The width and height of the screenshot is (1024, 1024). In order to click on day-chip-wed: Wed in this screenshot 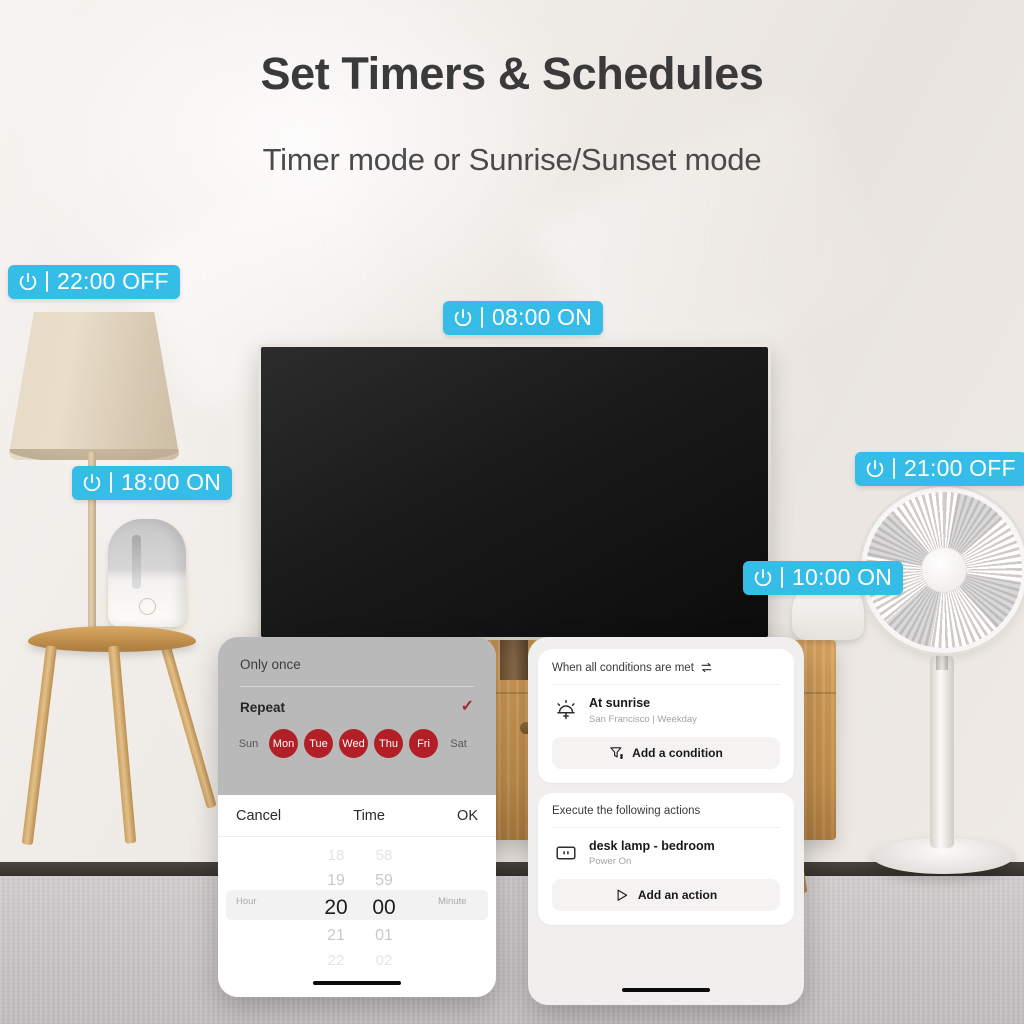, I will do `click(353, 743)`.